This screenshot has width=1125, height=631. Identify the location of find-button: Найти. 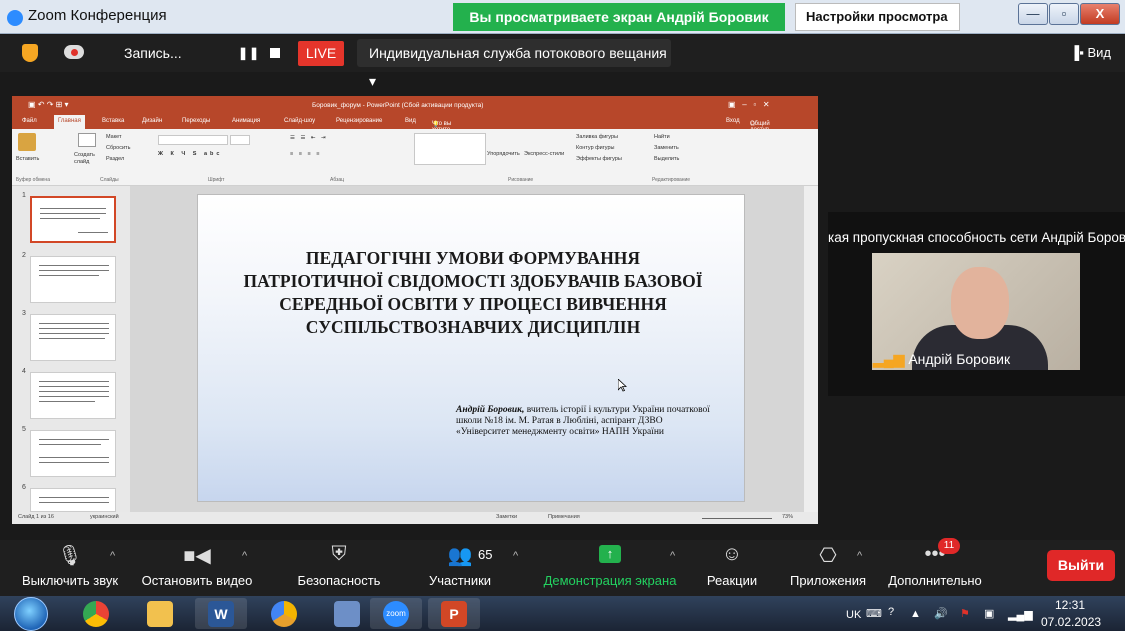
(662, 137).